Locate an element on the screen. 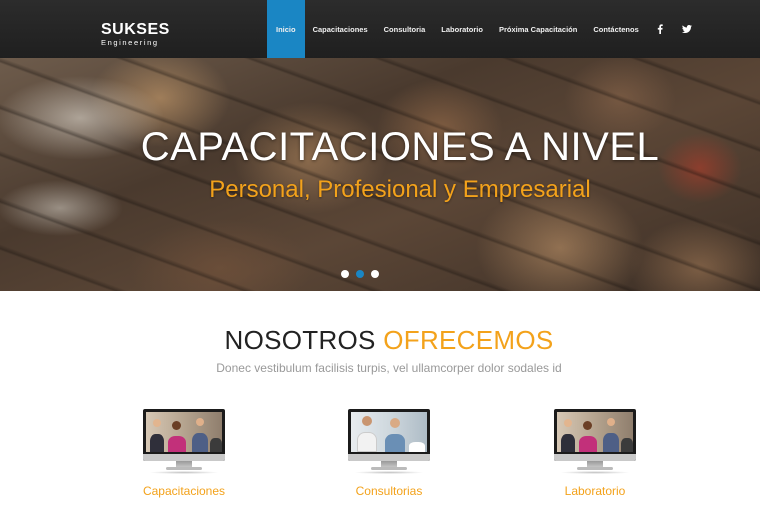 The width and height of the screenshot is (760, 507). nav-item-consultoria: Consultoria is located at coordinates (405, 29).